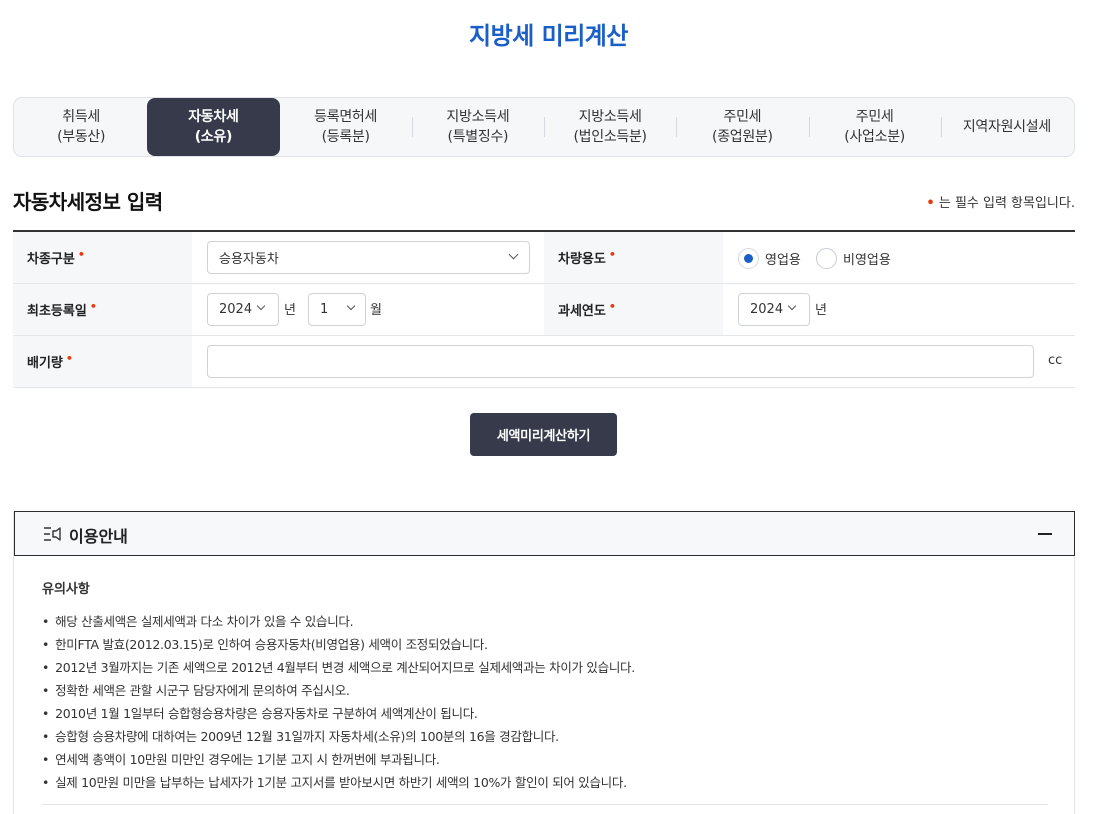  I want to click on form-row-vehicle-type: 차종구분 • 승용자동차 차량용도 • 영업용 비영업용, so click(544, 258).